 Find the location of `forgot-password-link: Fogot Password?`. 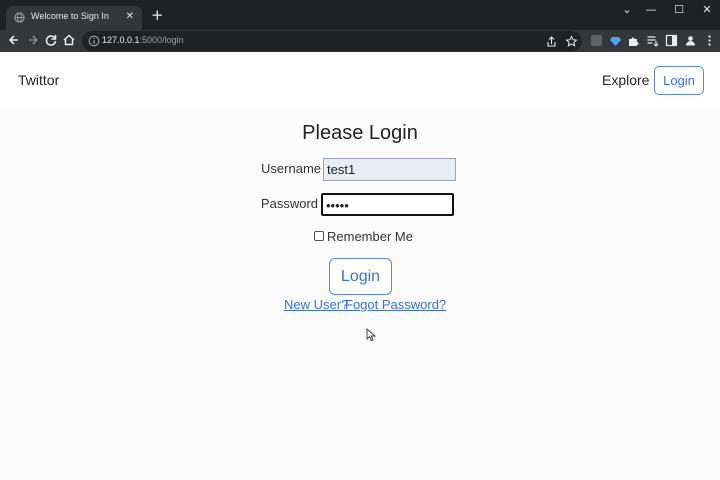

forgot-password-link: Fogot Password? is located at coordinates (395, 304).